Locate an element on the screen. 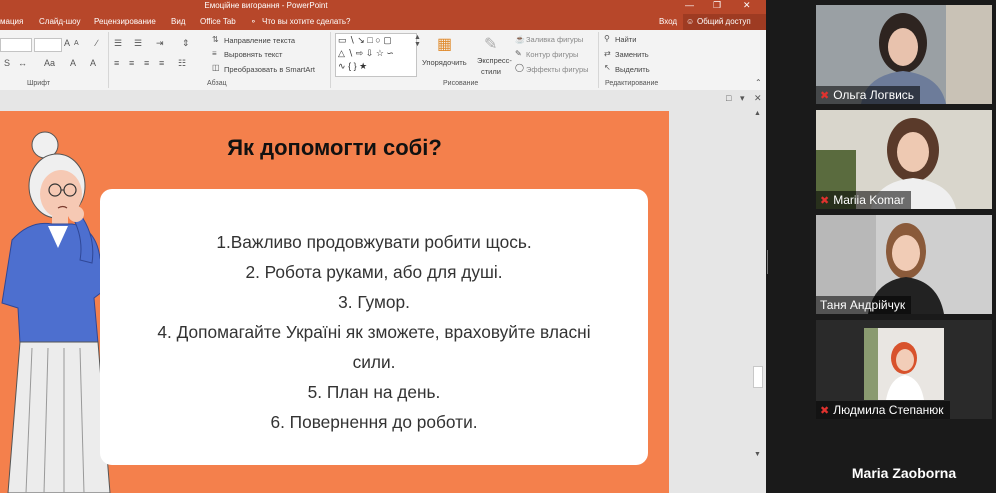 The height and width of the screenshot is (493, 996). curve-shape-icon: ∽ is located at coordinates (390, 53).